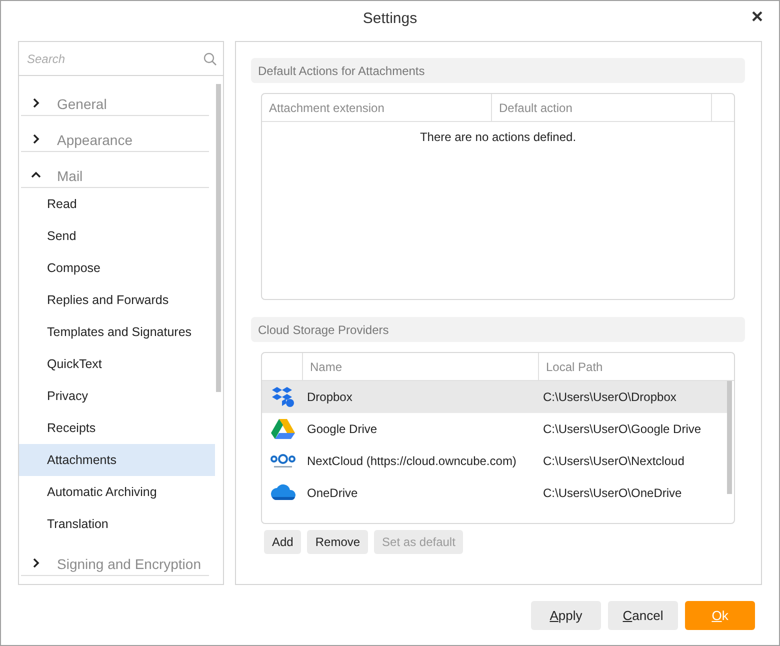 Image resolution: width=780 pixels, height=646 pixels. What do you see at coordinates (757, 17) in the screenshot?
I see `close-button: ×` at bounding box center [757, 17].